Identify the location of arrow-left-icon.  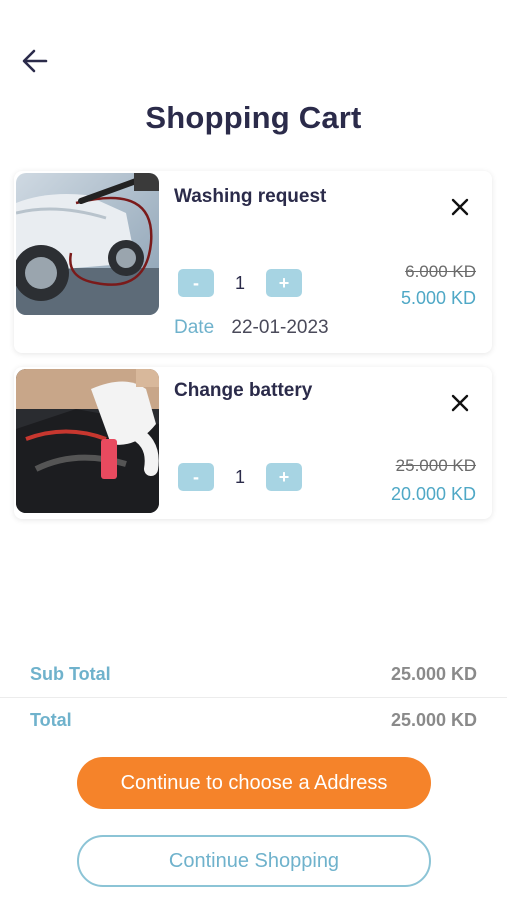
(35, 61).